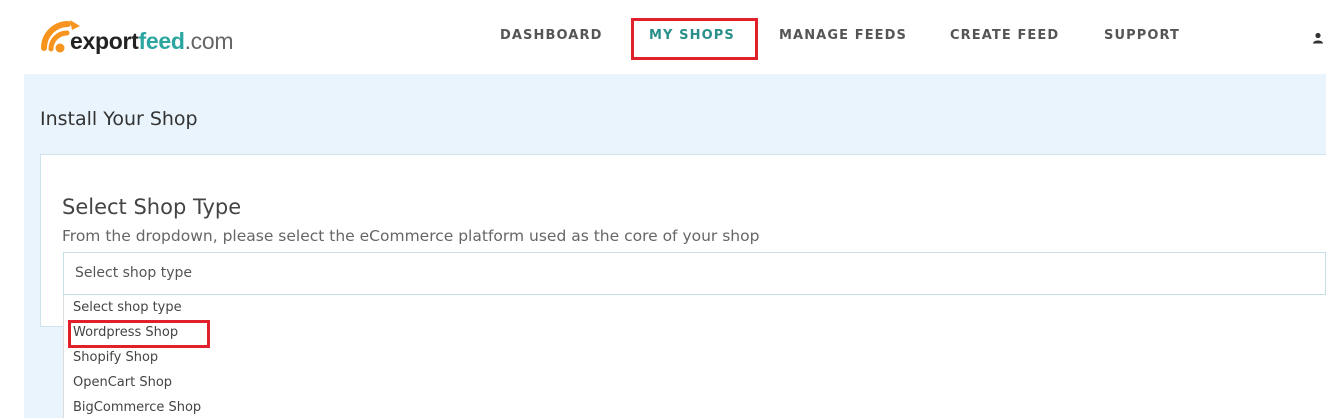 This screenshot has width=1326, height=418. Describe the element at coordinates (137, 407) in the screenshot. I see `option-bigcommerce-shop: BigCommerce Shop` at that location.